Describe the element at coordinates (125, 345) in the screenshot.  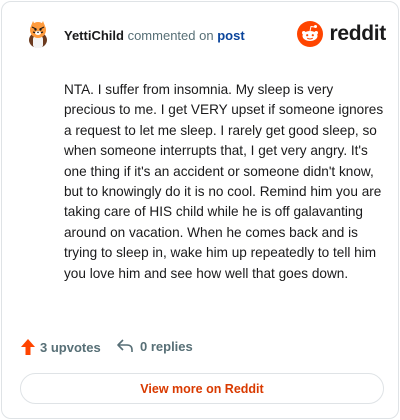
I see `reply-arrow-icon` at that location.